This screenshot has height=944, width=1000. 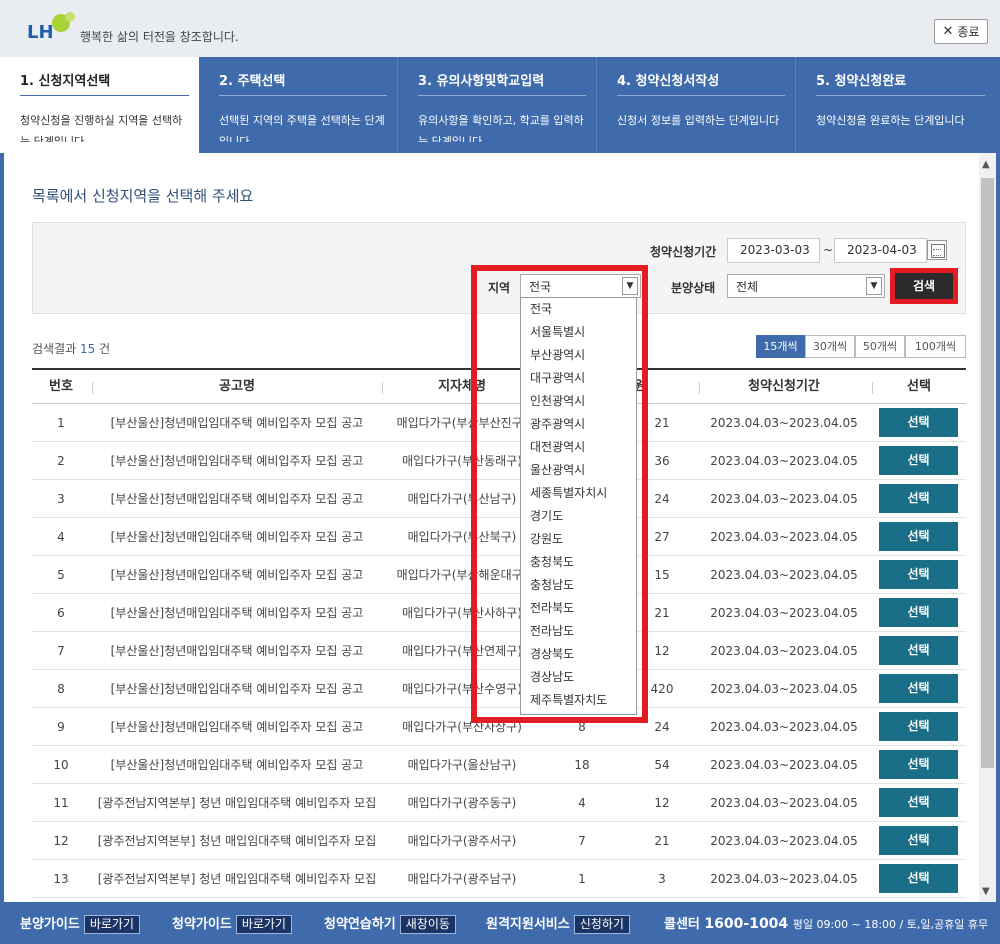 I want to click on logo-text: LH, so click(x=40, y=32).